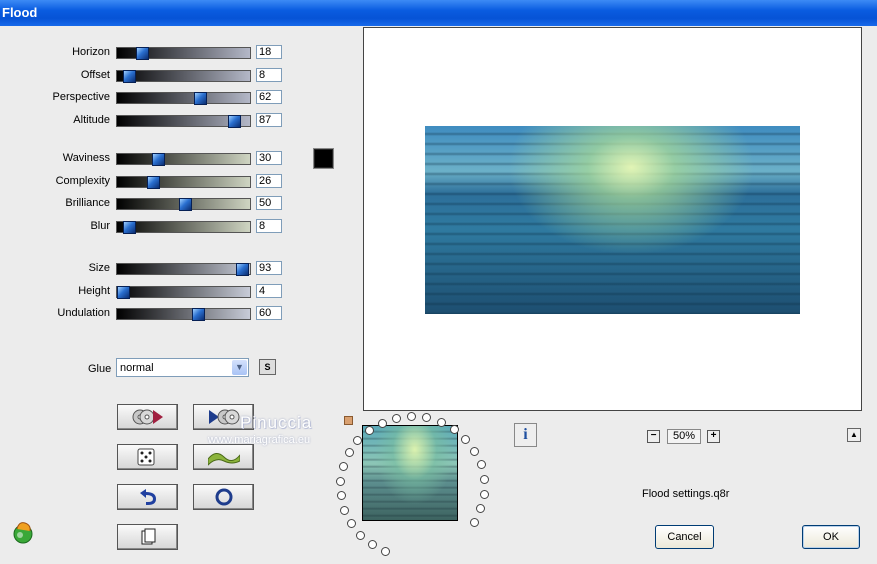  What do you see at coordinates (23, 533) in the screenshot?
I see `filter-logo-icon` at bounding box center [23, 533].